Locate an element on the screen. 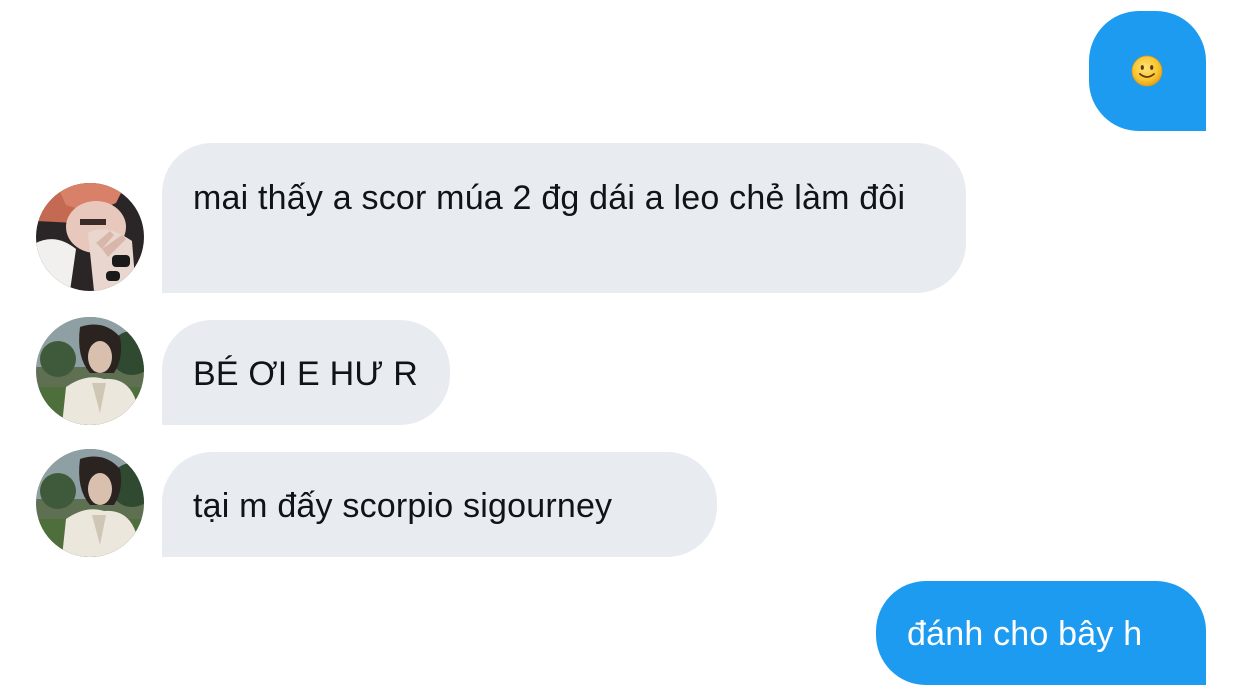  message-bubble-incoming: BÉ ƠI E HƯ R is located at coordinates (306, 372).